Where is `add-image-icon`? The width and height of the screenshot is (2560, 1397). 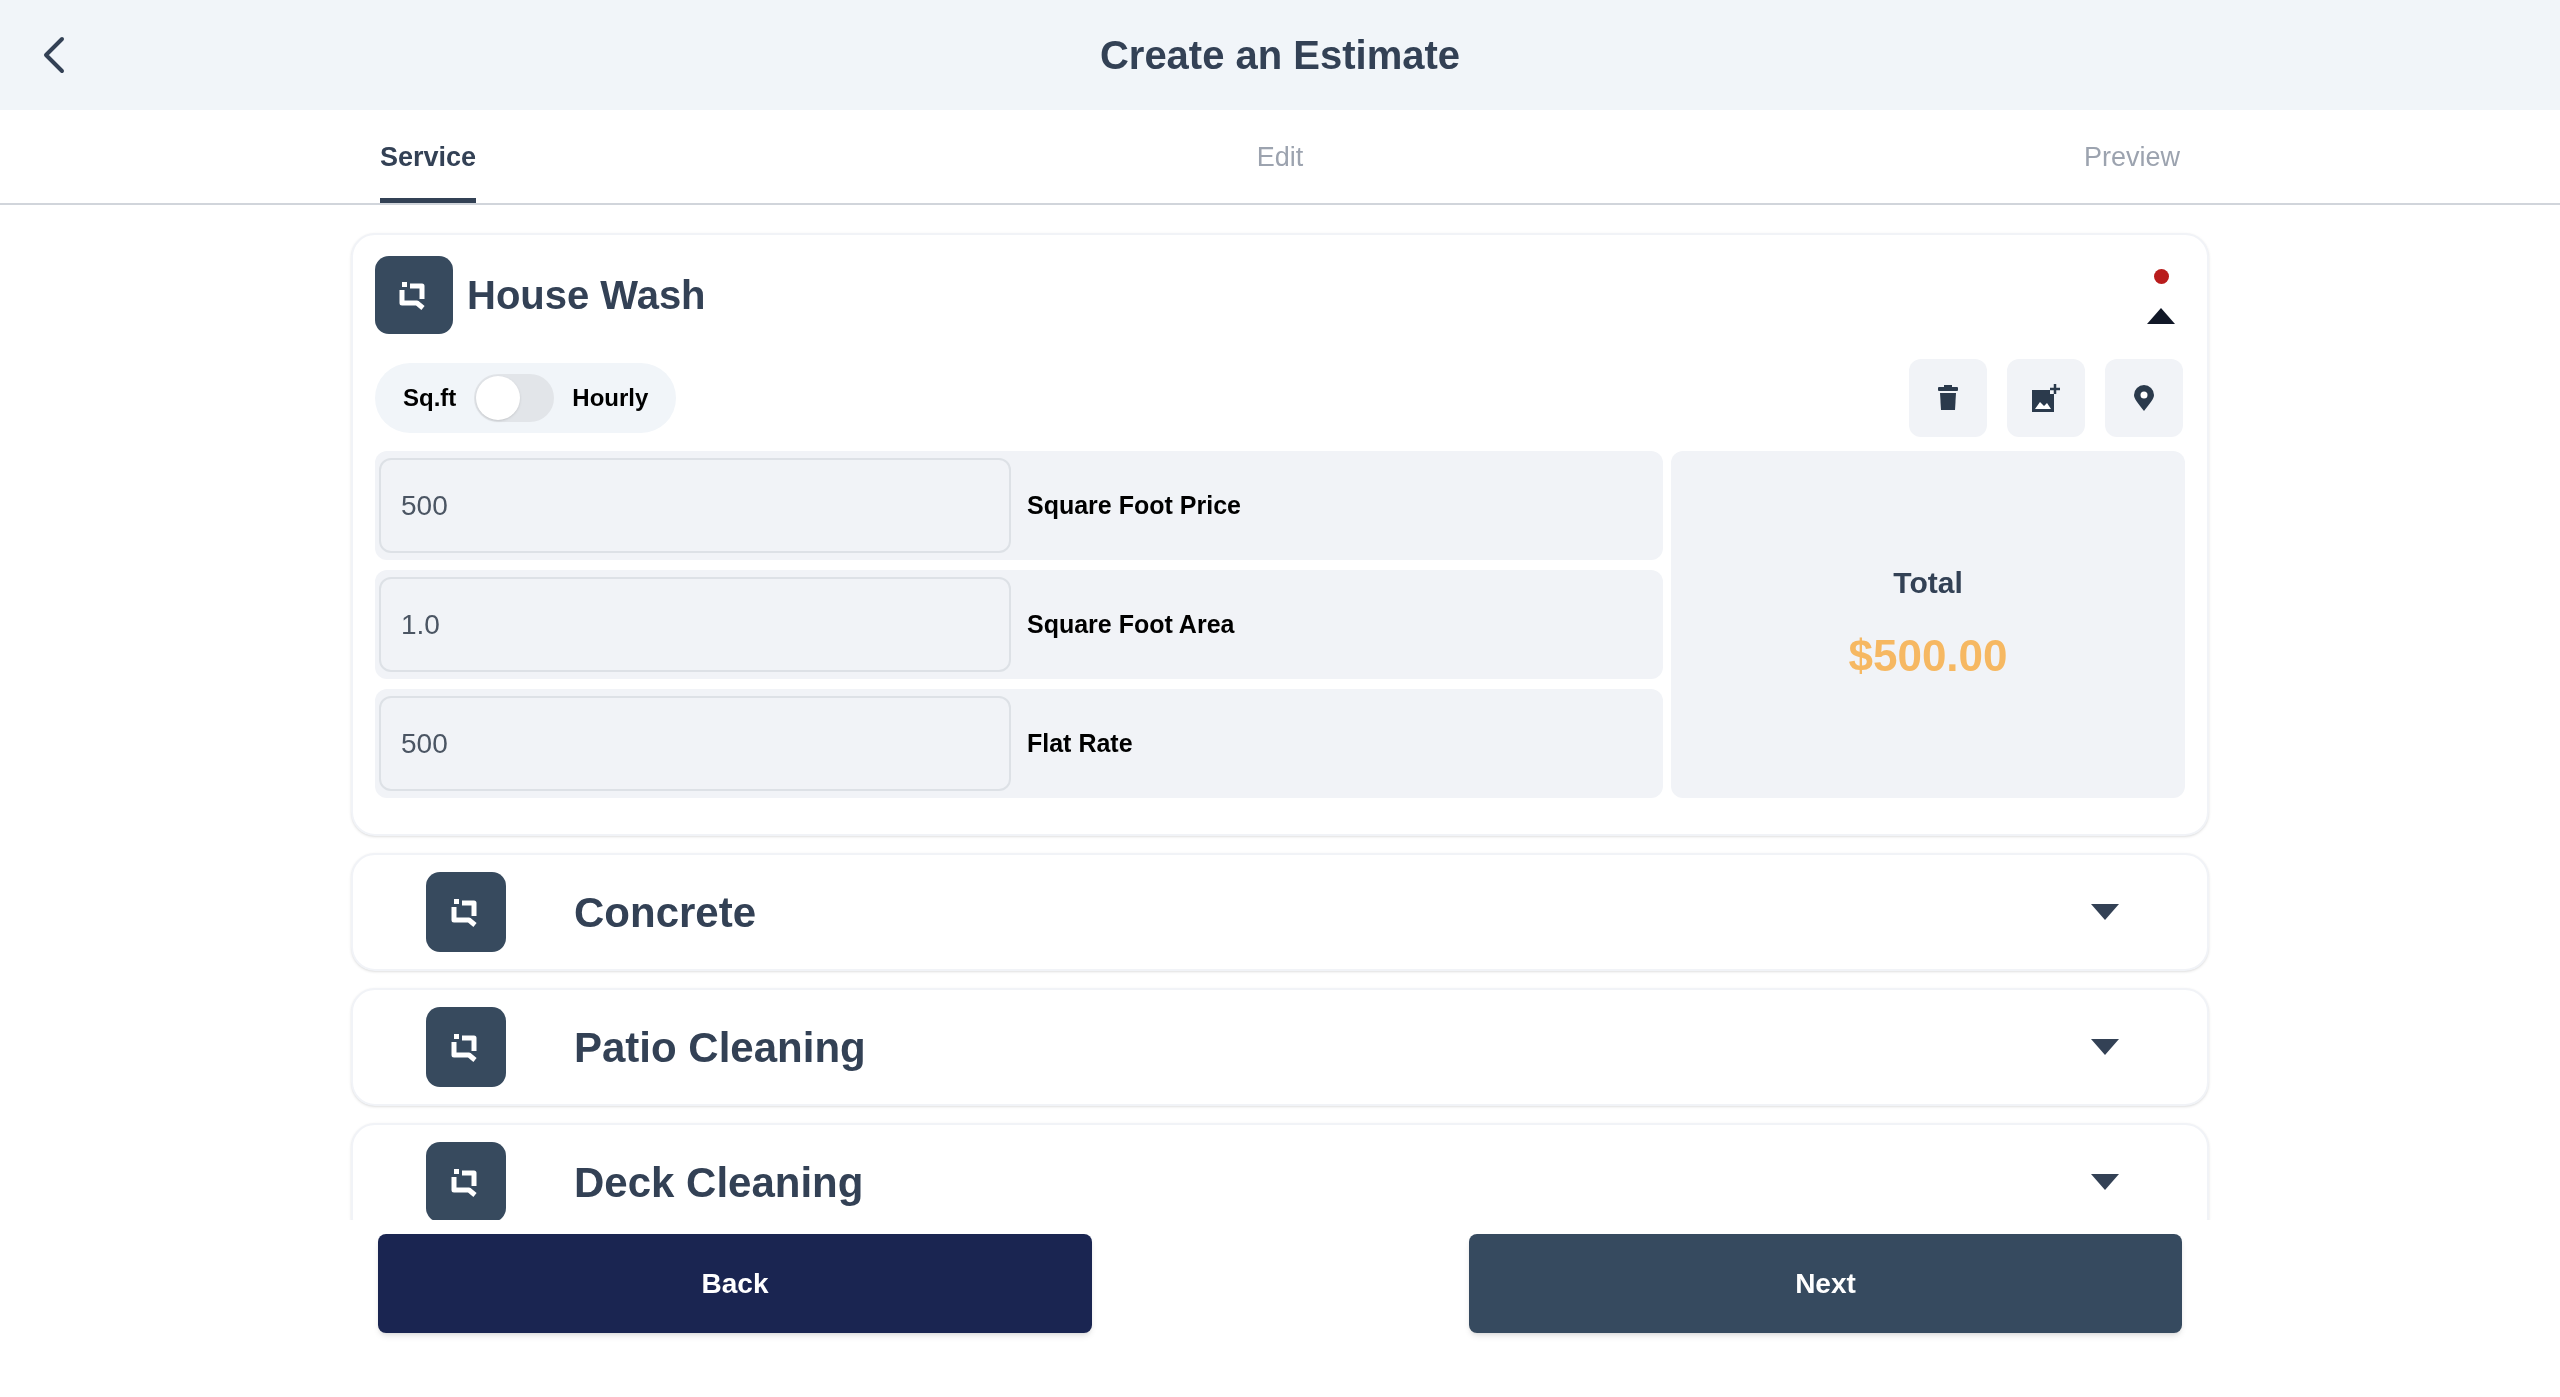 add-image-icon is located at coordinates (2046, 398).